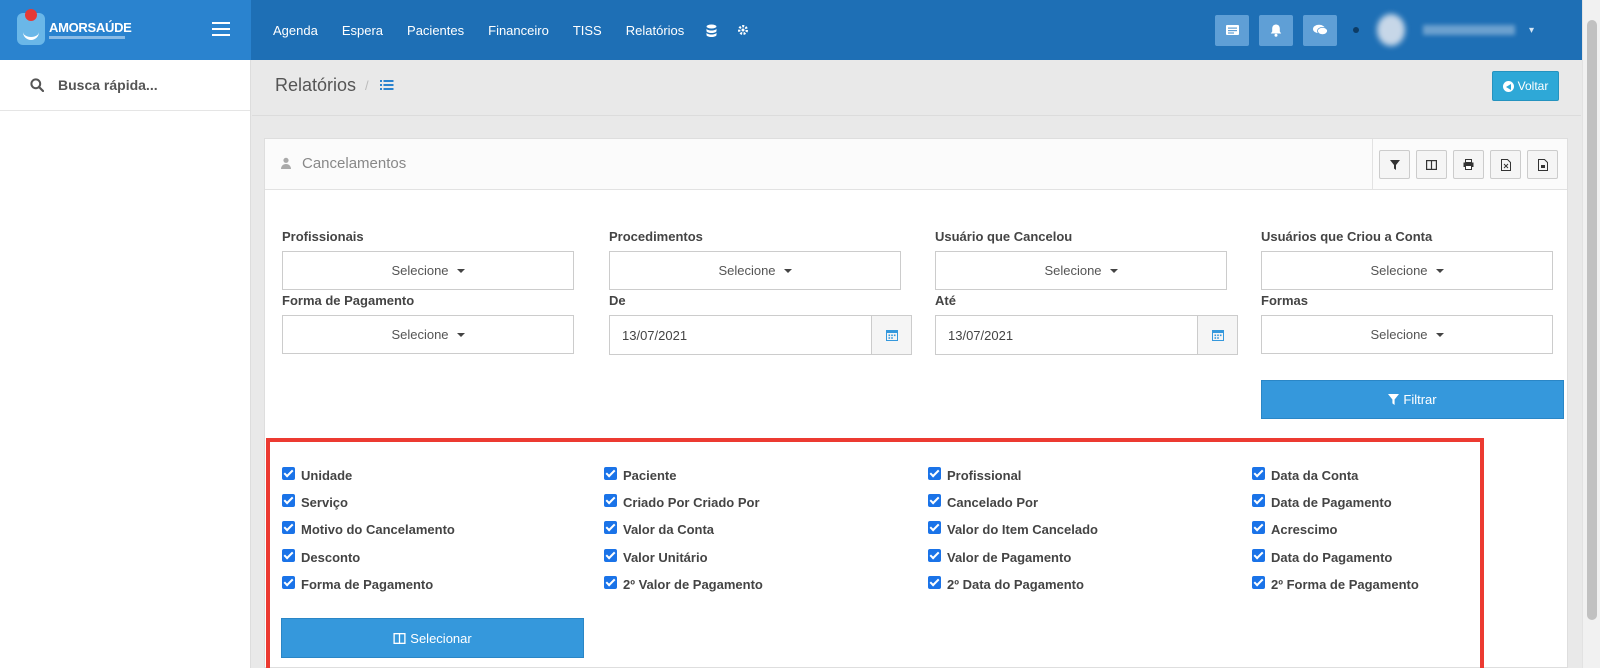 The height and width of the screenshot is (668, 1600). Describe the element at coordinates (1542, 164) in the screenshot. I see `export-pdf-button` at that location.